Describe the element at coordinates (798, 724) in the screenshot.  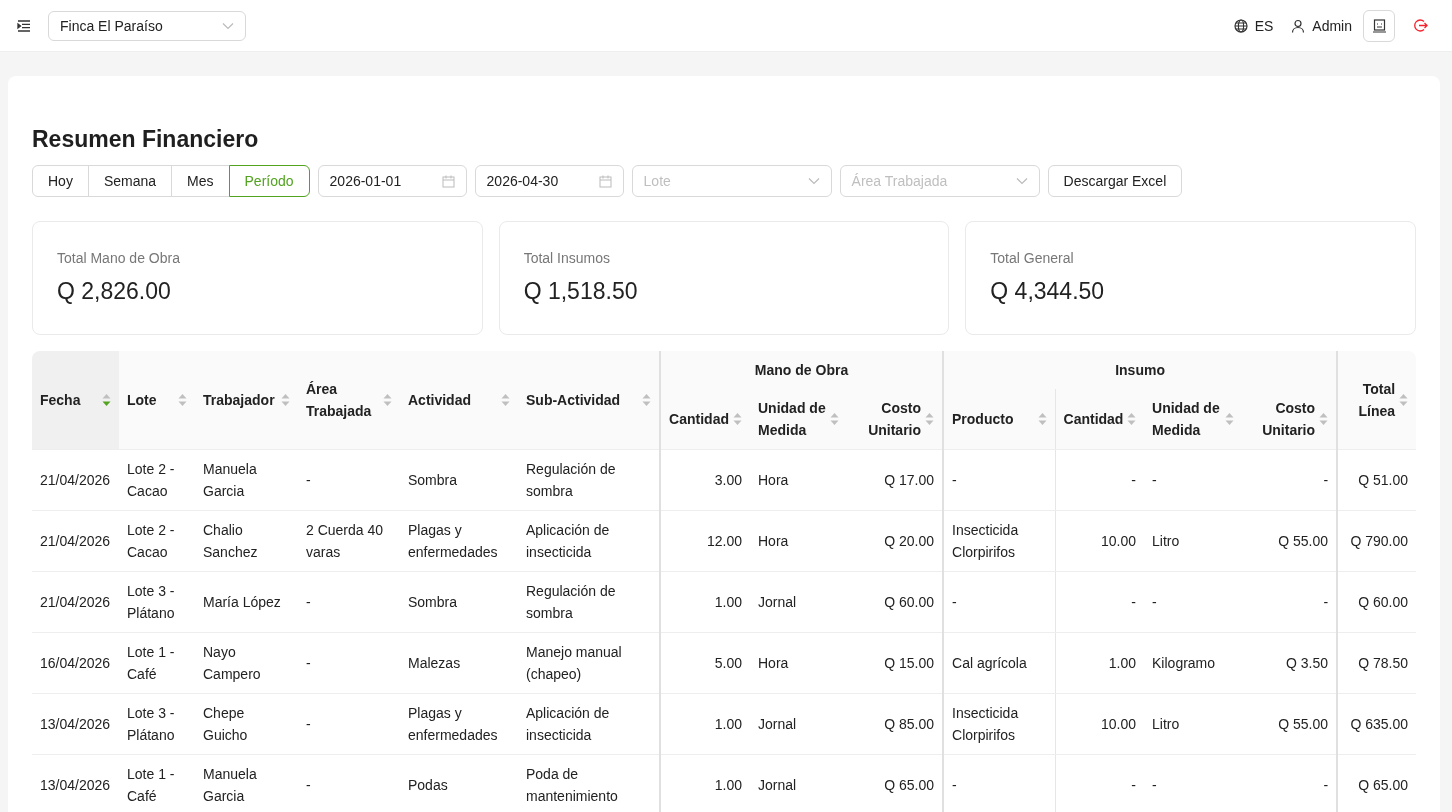
I see `table-cell: Jornal` at that location.